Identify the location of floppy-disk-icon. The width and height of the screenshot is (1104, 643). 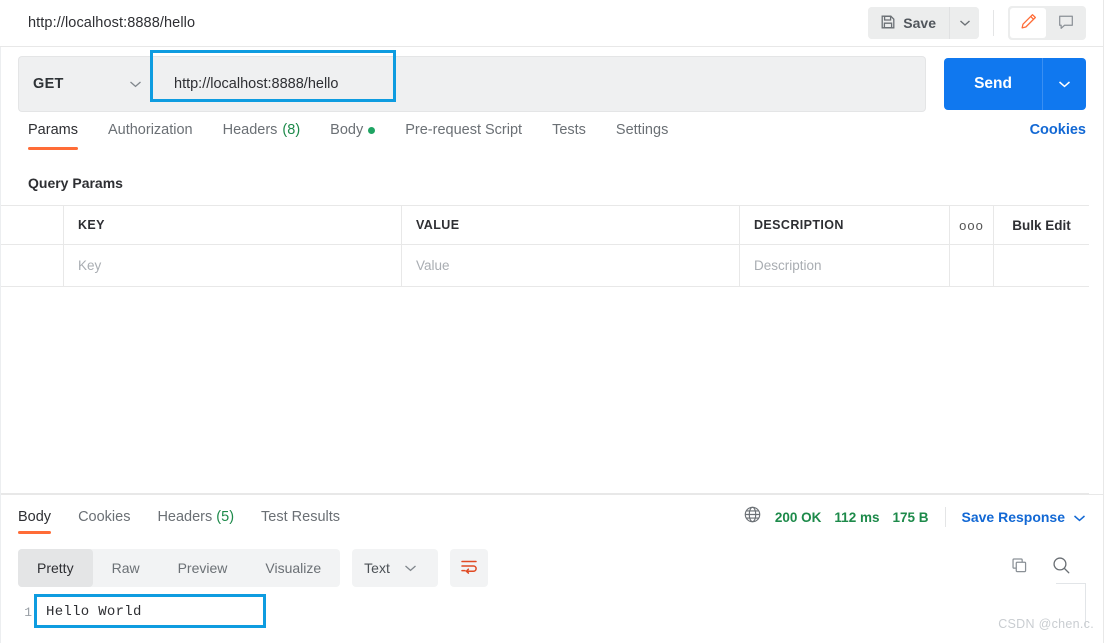
(888, 23).